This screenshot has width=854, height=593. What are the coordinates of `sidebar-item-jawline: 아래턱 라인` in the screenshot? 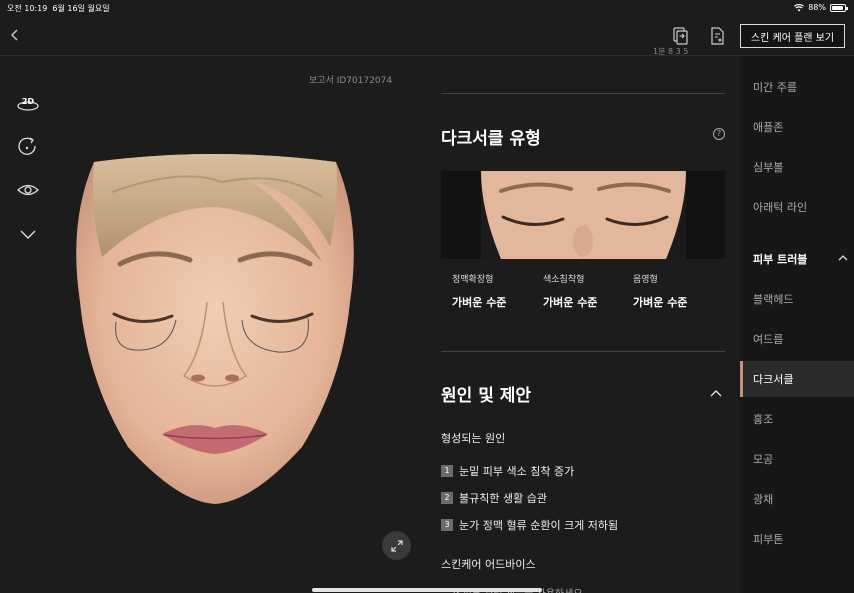 It's located at (780, 207).